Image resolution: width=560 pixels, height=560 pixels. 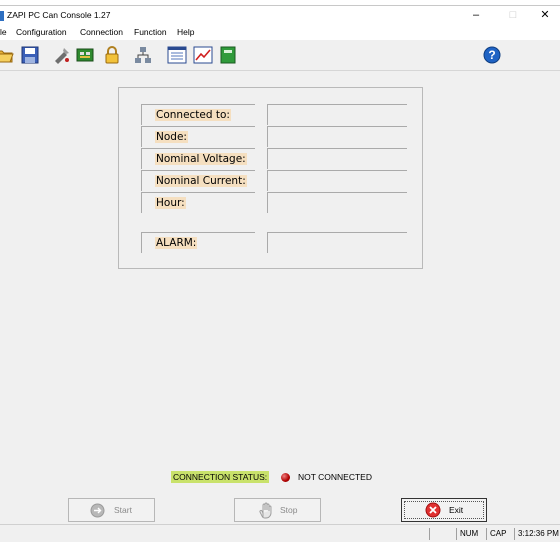 I want to click on stop-button: Stop, so click(x=277, y=510).